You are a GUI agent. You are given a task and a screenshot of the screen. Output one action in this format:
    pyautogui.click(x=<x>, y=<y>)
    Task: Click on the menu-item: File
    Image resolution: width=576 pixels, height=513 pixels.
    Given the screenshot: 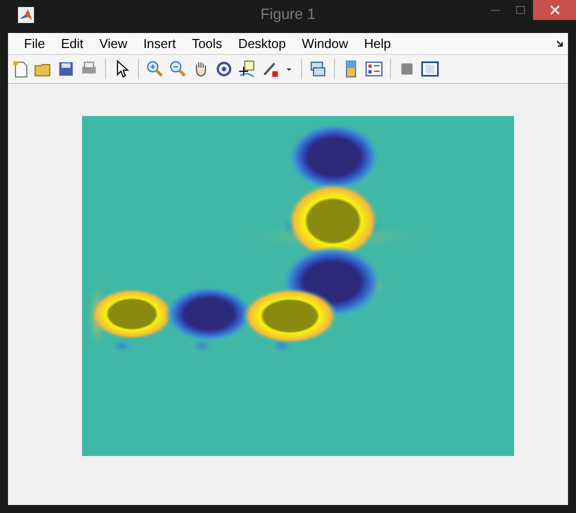 What is the action you would take?
    pyautogui.click(x=34, y=44)
    